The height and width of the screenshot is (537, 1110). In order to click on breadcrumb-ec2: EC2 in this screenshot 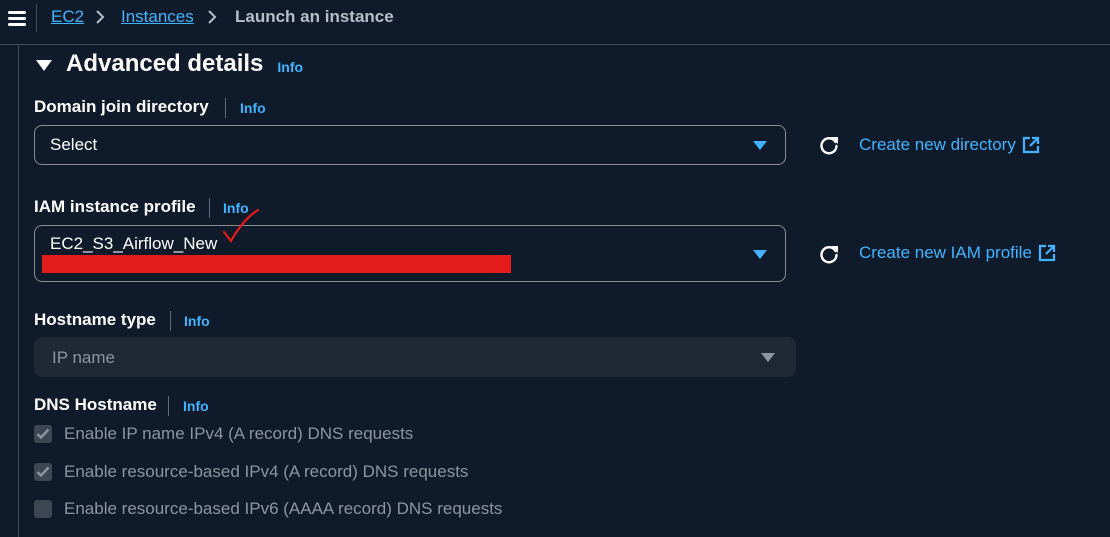, I will do `click(67, 17)`.